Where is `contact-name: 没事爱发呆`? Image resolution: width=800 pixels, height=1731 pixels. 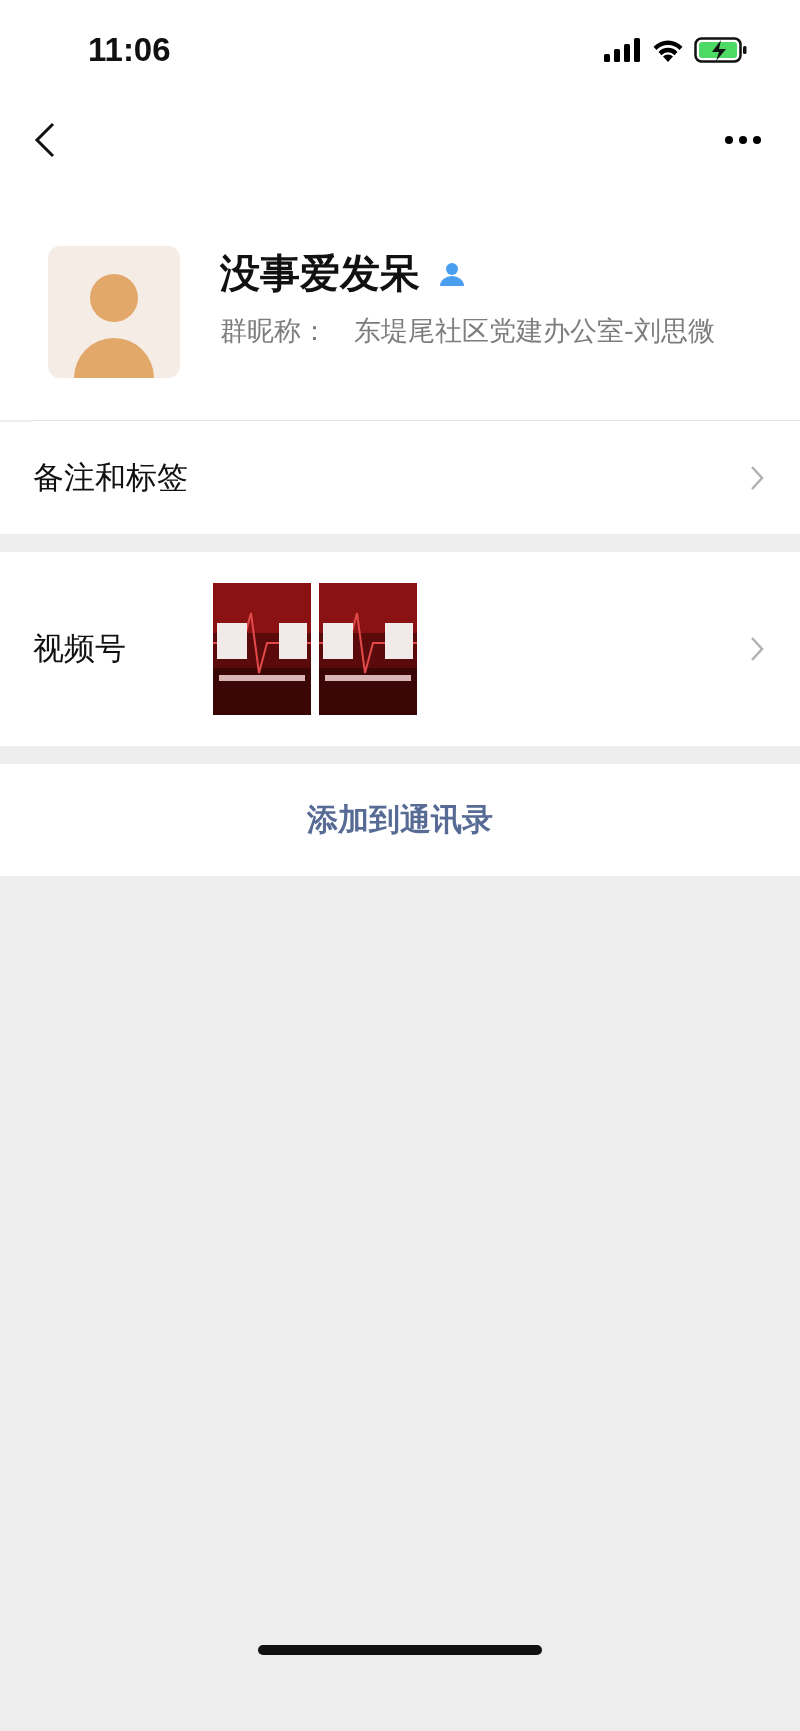
contact-name: 没事爱发呆 is located at coordinates (320, 273).